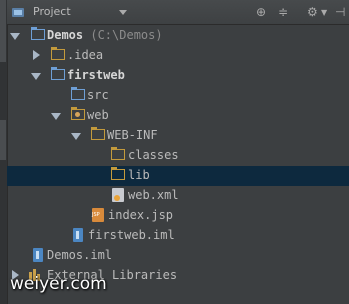 Image resolution: width=349 pixels, height=304 pixels. Describe the element at coordinates (65, 35) in the screenshot. I see `tree-label-demos: Demos` at that location.